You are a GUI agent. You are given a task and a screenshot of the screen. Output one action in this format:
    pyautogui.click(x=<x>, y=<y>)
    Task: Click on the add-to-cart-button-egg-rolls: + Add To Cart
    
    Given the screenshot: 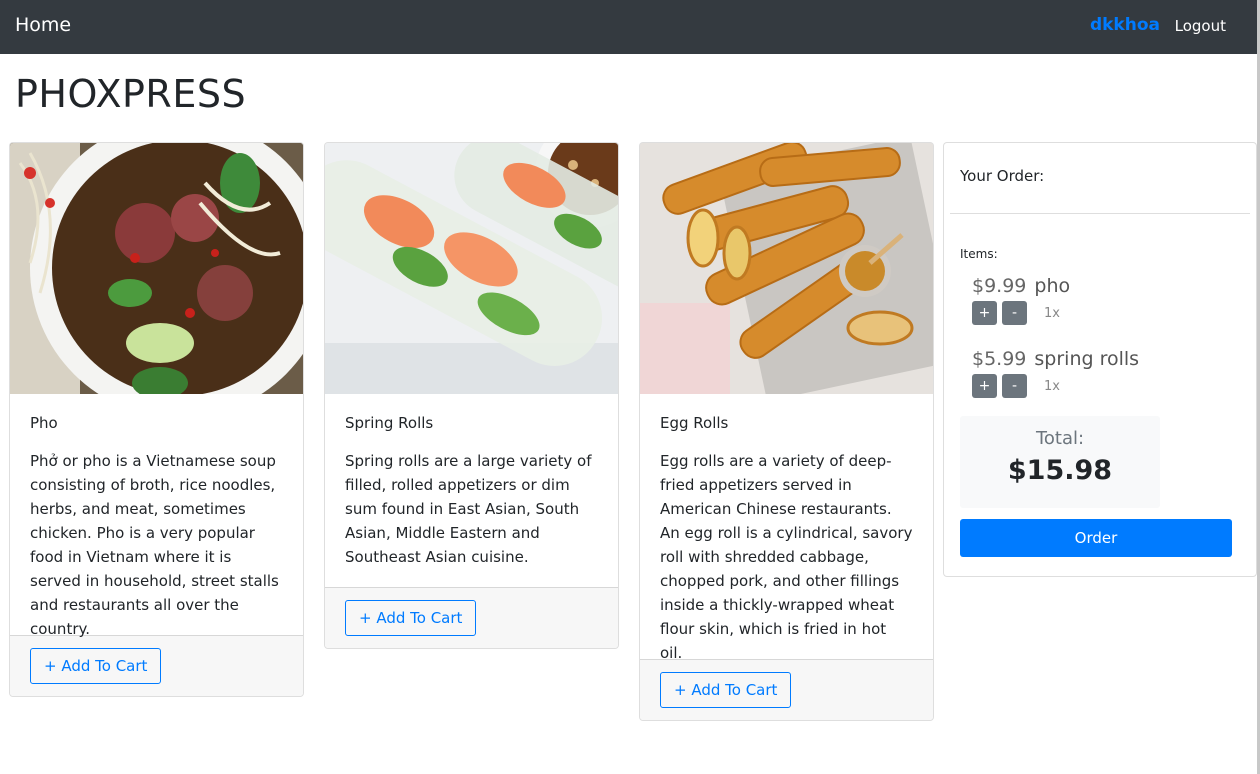 What is the action you would take?
    pyautogui.click(x=726, y=689)
    